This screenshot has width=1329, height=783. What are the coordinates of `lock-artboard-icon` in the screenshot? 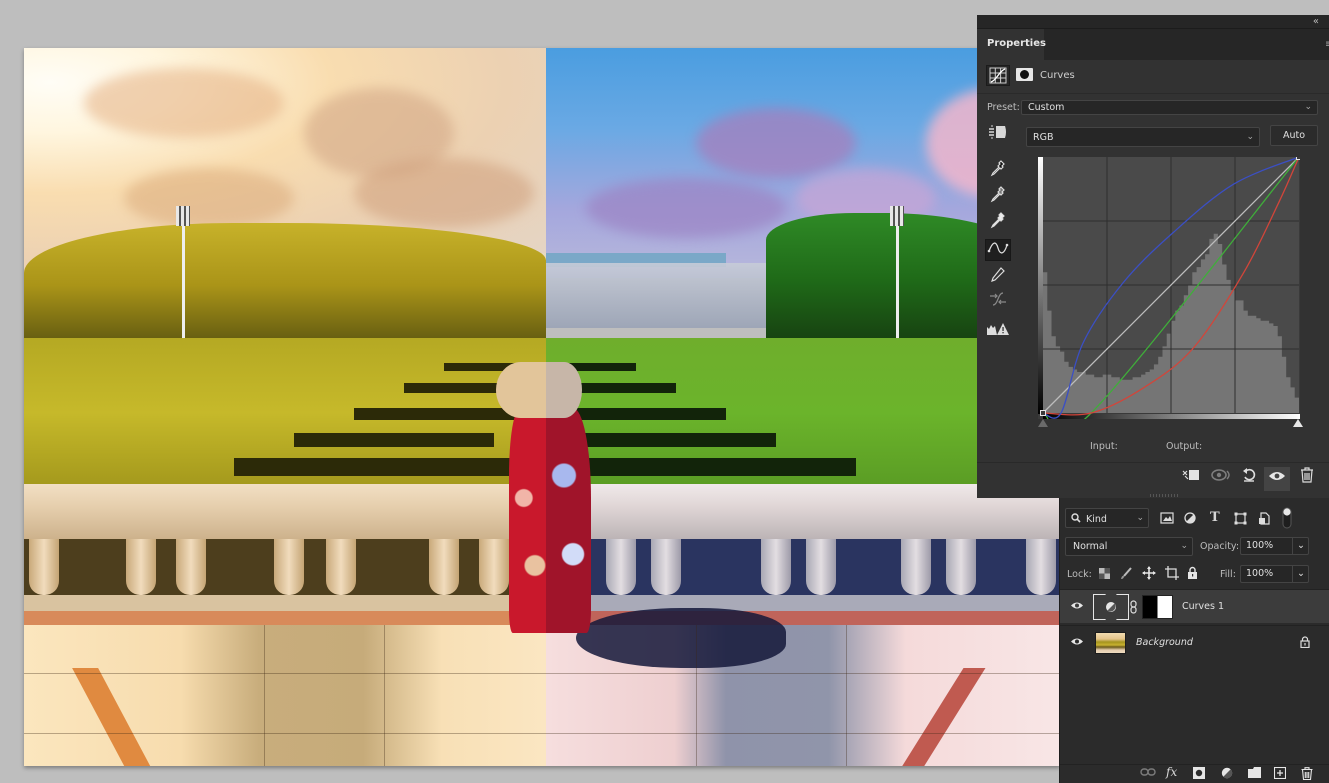 It's located at (1172, 574).